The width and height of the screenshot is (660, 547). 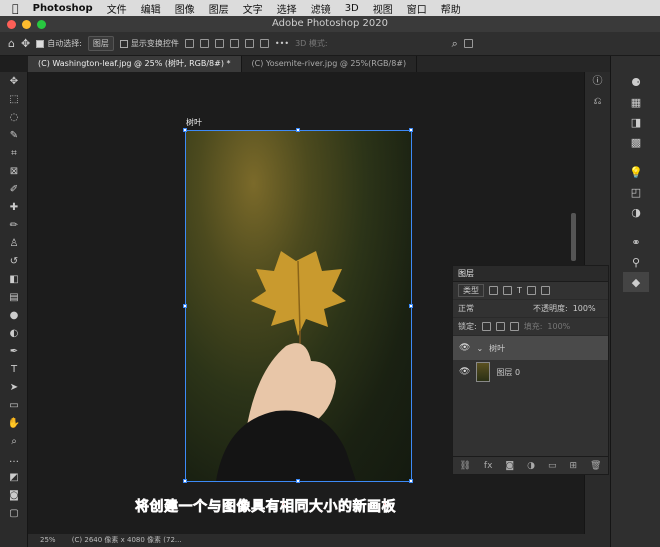 What do you see at coordinates (253, 8) in the screenshot?
I see `menu-type: 文字` at bounding box center [253, 8].